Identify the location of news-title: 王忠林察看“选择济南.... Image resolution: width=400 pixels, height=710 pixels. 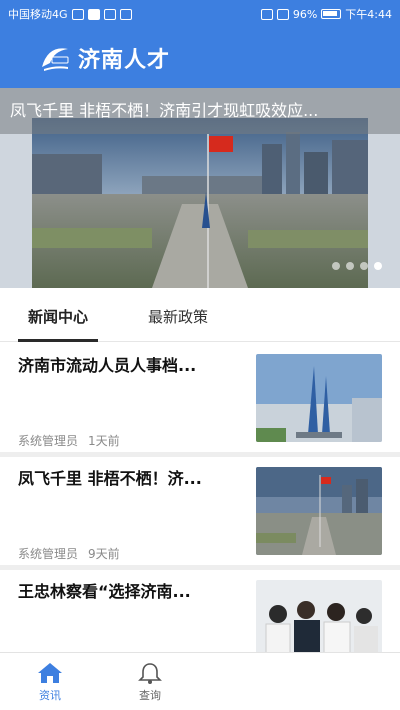
(128, 590).